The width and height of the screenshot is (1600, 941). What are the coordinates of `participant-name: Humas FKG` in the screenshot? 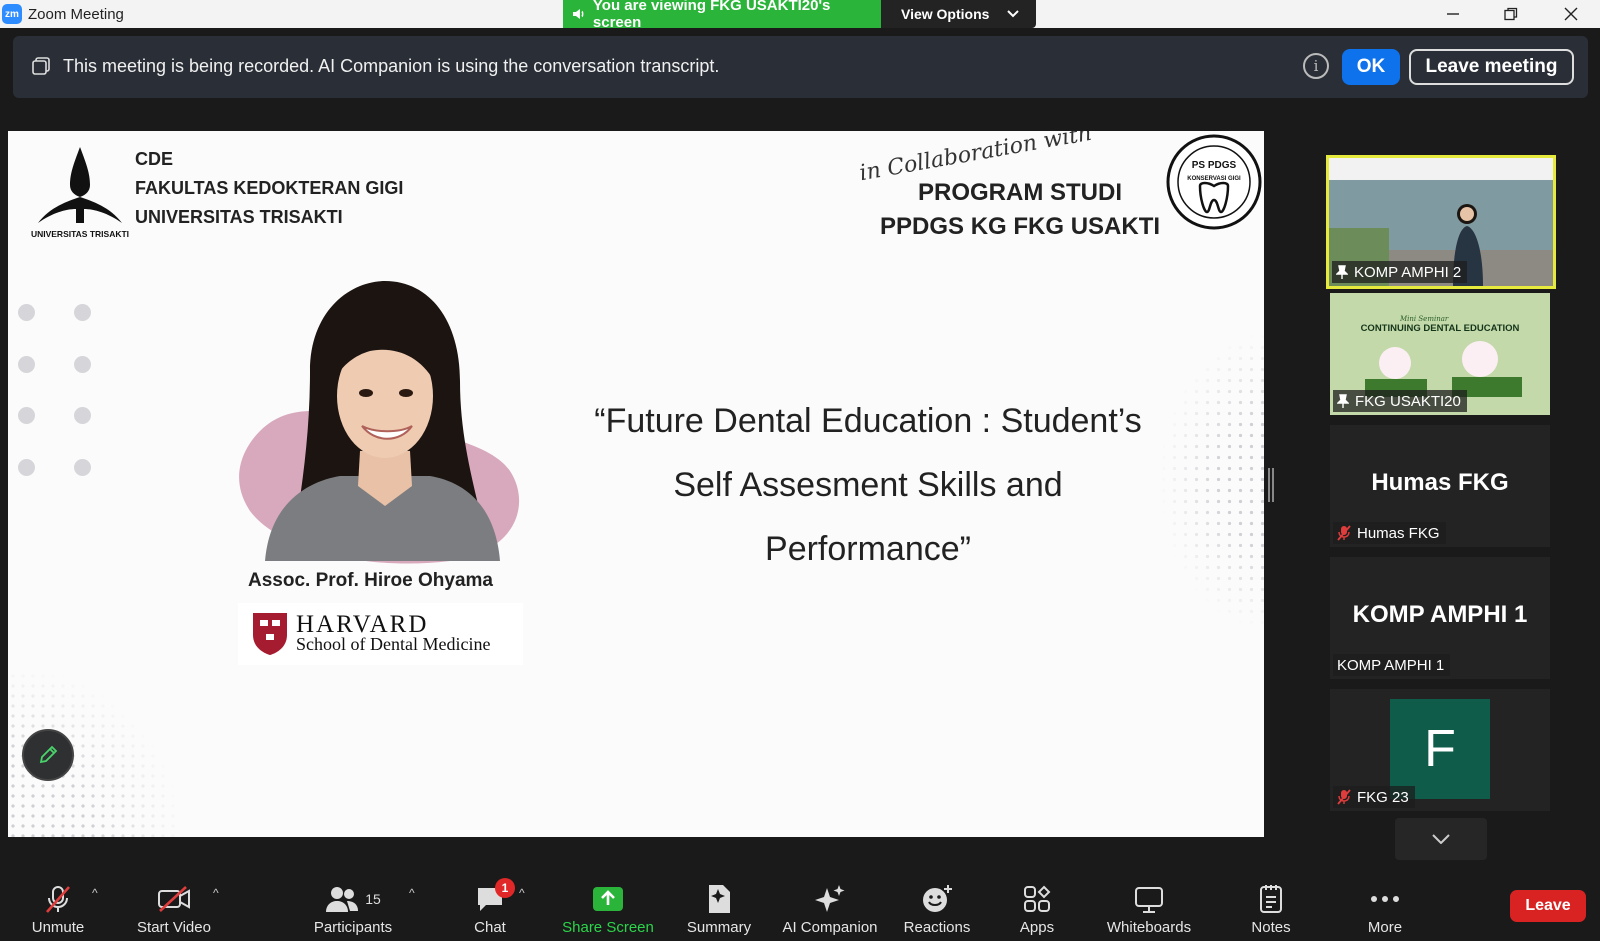 It's located at (1398, 533).